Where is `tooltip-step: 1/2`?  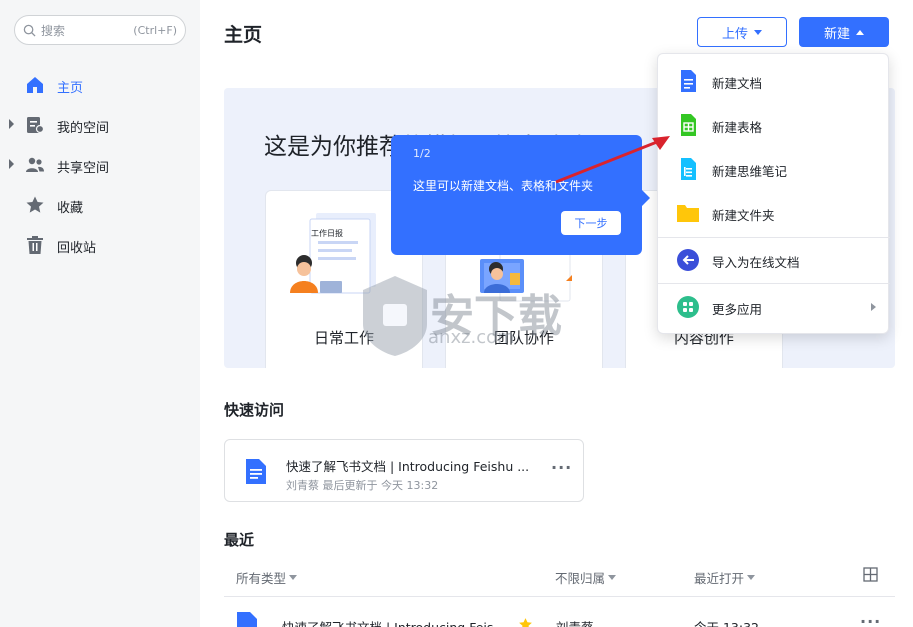 tooltip-step: 1/2 is located at coordinates (422, 153).